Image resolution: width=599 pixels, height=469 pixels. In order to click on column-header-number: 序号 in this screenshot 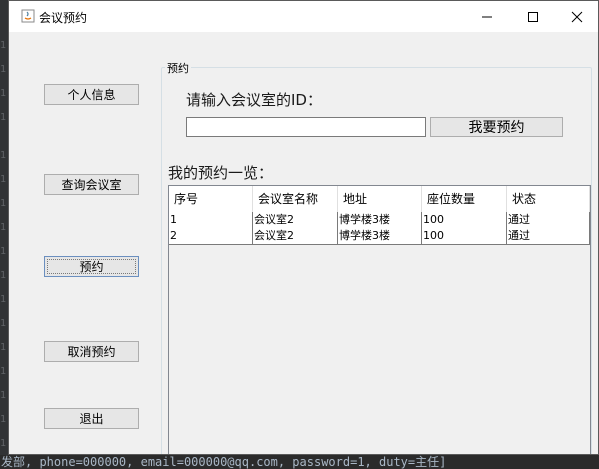, I will do `click(211, 199)`.